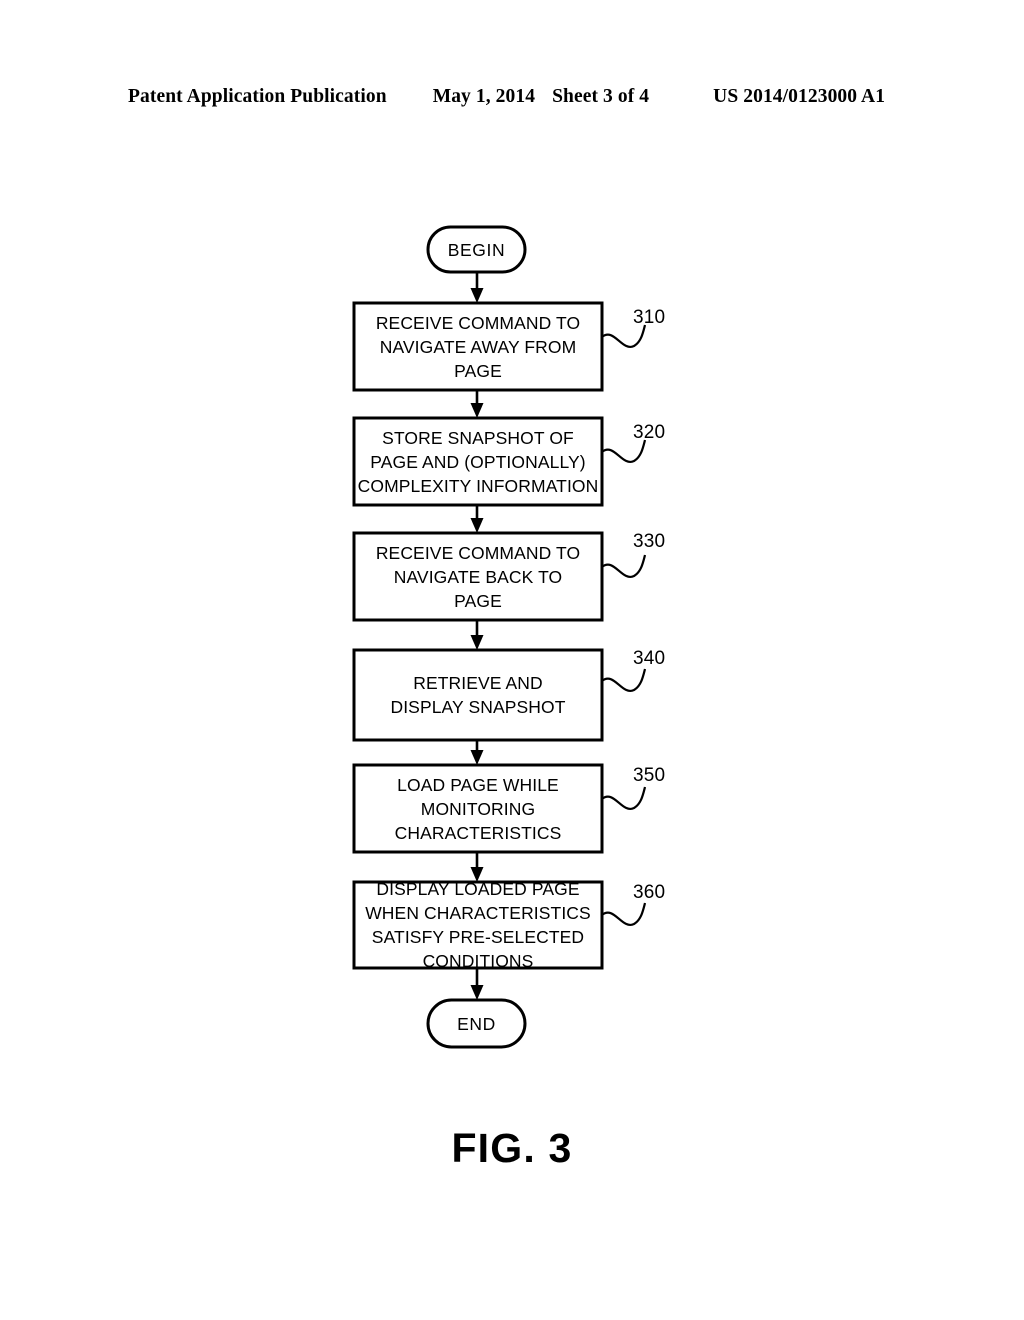 The height and width of the screenshot is (1320, 1024). What do you see at coordinates (512, 1148) in the screenshot?
I see `figure-caption: FIG. 3` at bounding box center [512, 1148].